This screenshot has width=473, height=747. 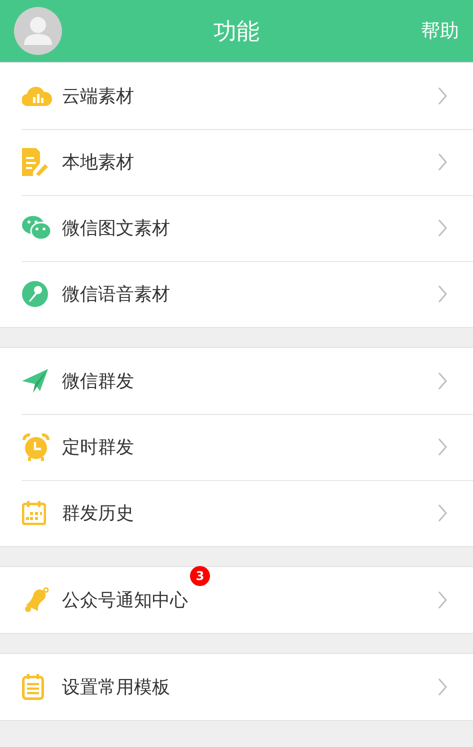 What do you see at coordinates (236, 294) in the screenshot?
I see `menu-item: 微信语音素材` at bounding box center [236, 294].